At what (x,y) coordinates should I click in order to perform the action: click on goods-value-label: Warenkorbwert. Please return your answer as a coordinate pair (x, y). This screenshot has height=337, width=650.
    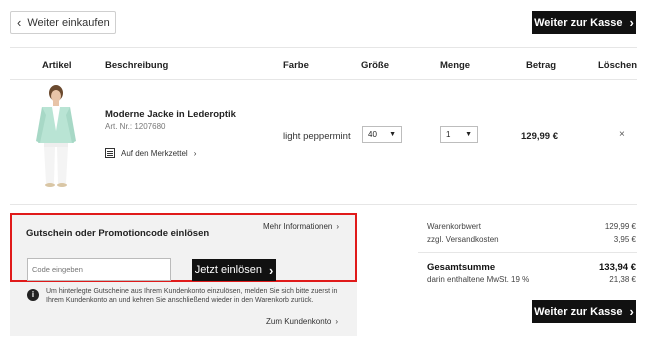
    Looking at the image, I should click on (454, 226).